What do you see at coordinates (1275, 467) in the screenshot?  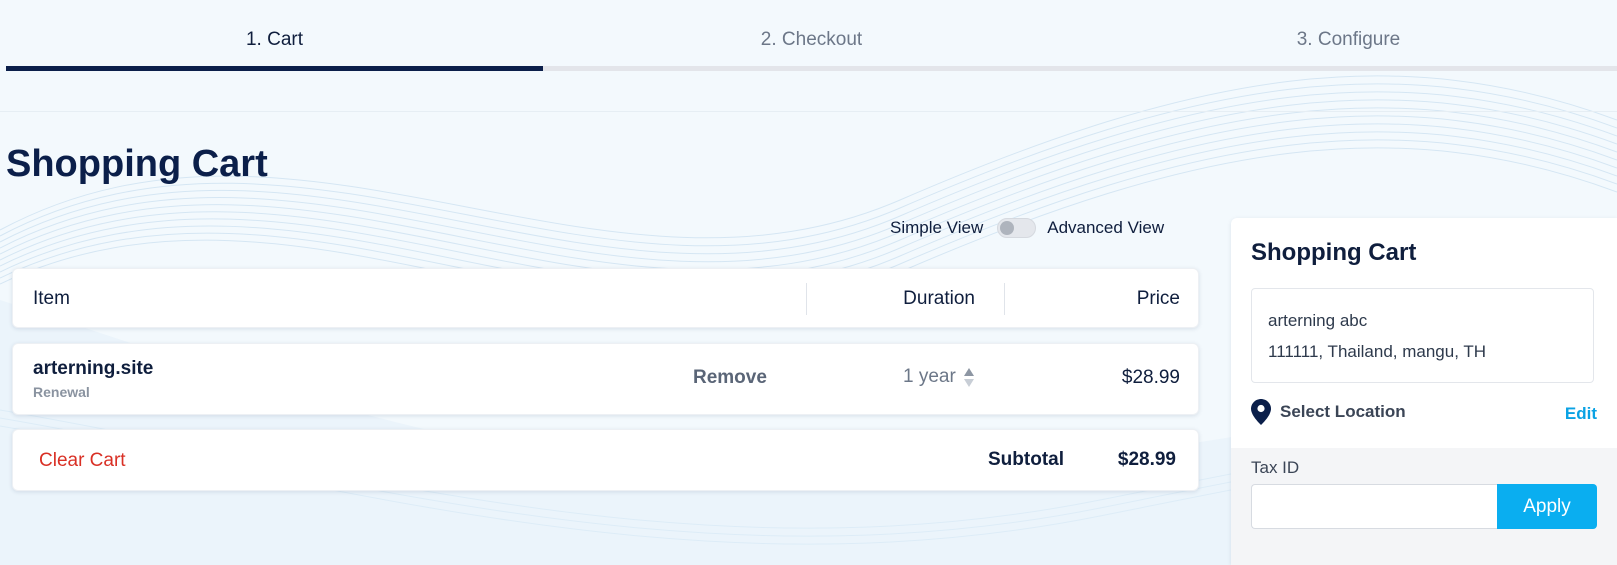 I see `tax-id-label: Tax ID` at bounding box center [1275, 467].